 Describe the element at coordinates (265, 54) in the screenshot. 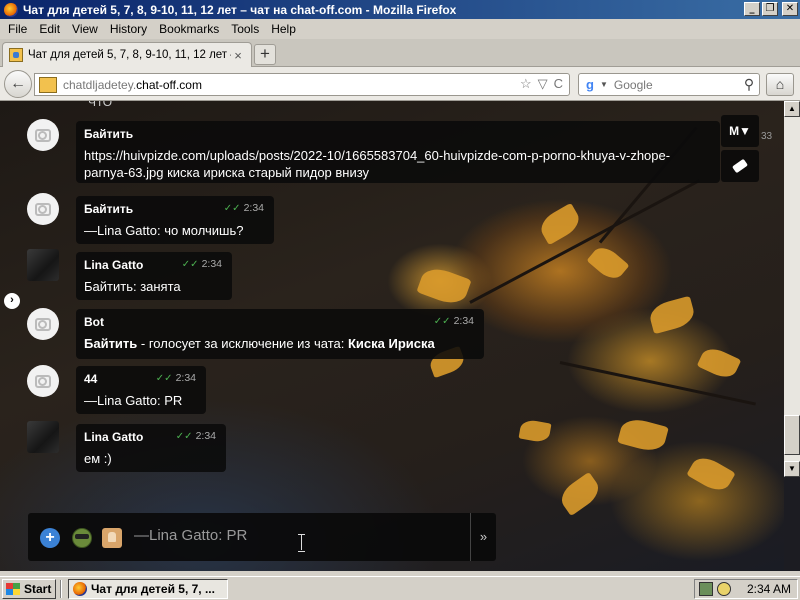

I see `new-tab-button: +` at that location.